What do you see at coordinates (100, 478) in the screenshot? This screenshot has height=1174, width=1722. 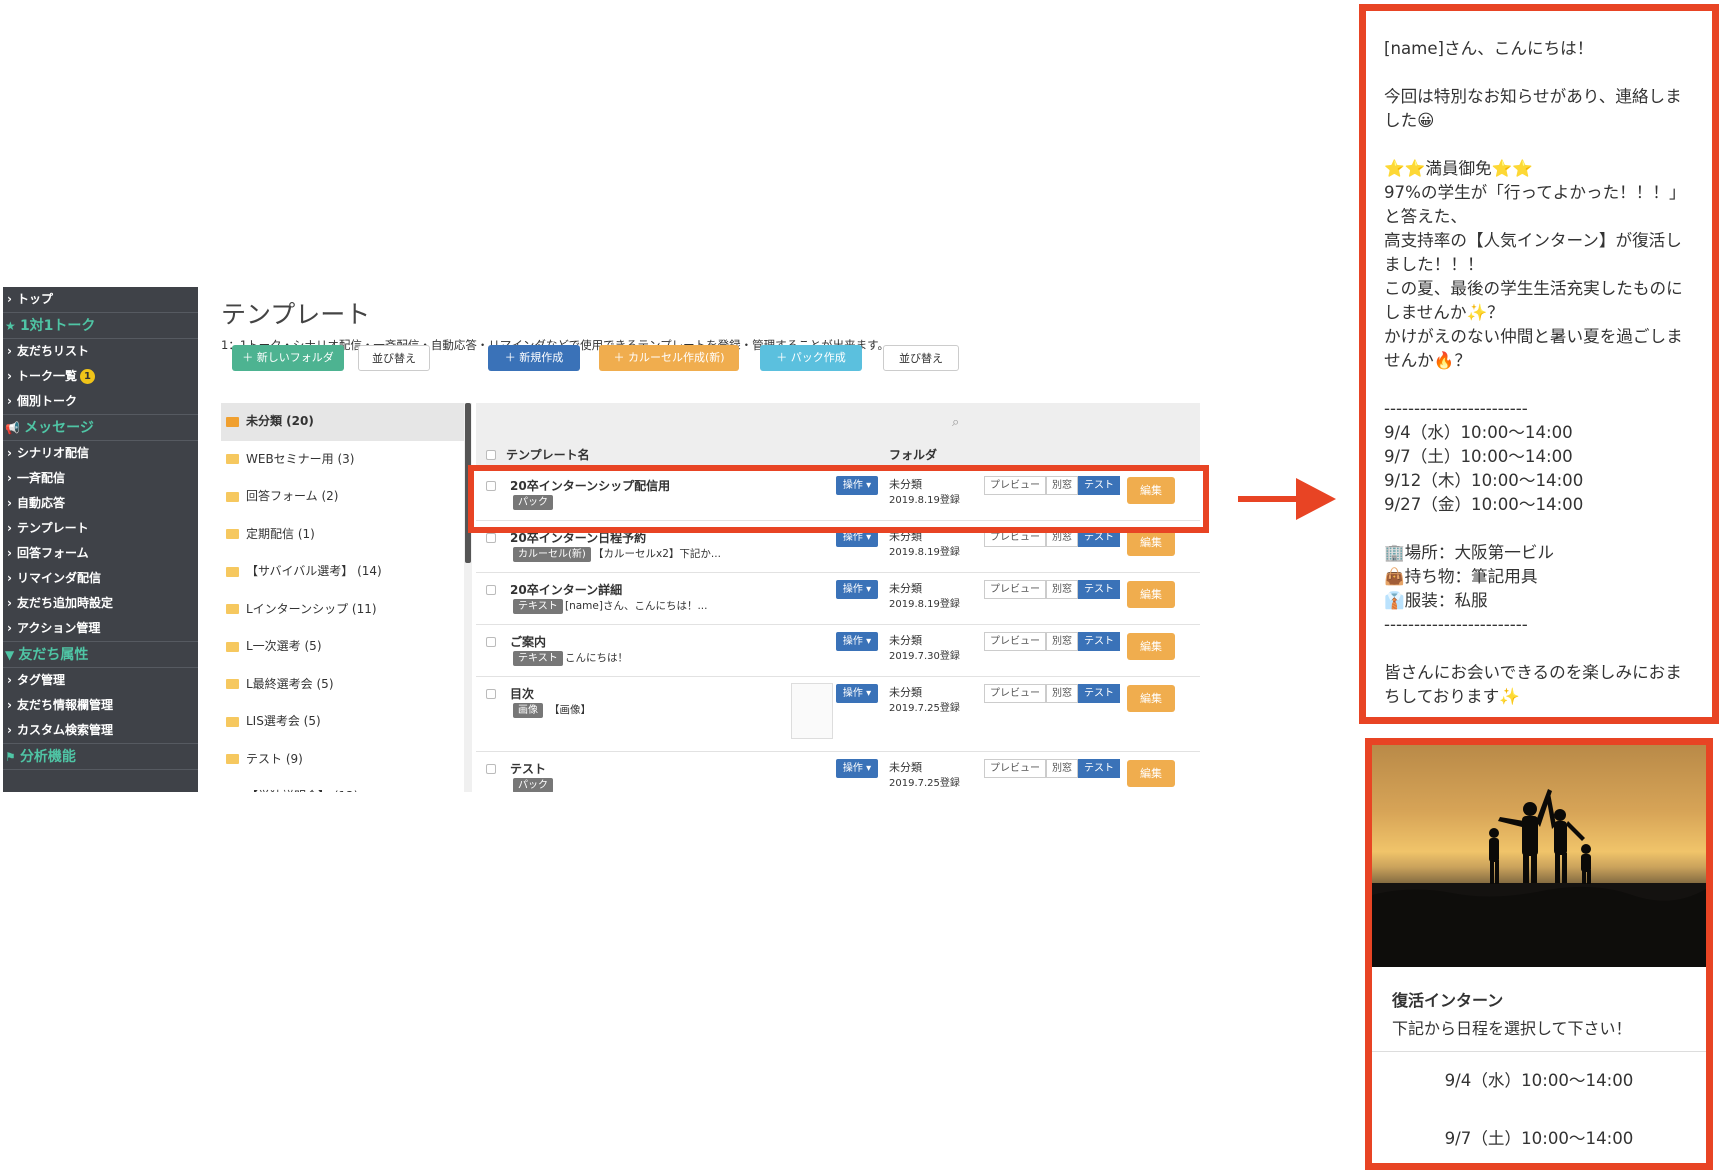 I see `sidebar-item: › 一斉配信` at bounding box center [100, 478].